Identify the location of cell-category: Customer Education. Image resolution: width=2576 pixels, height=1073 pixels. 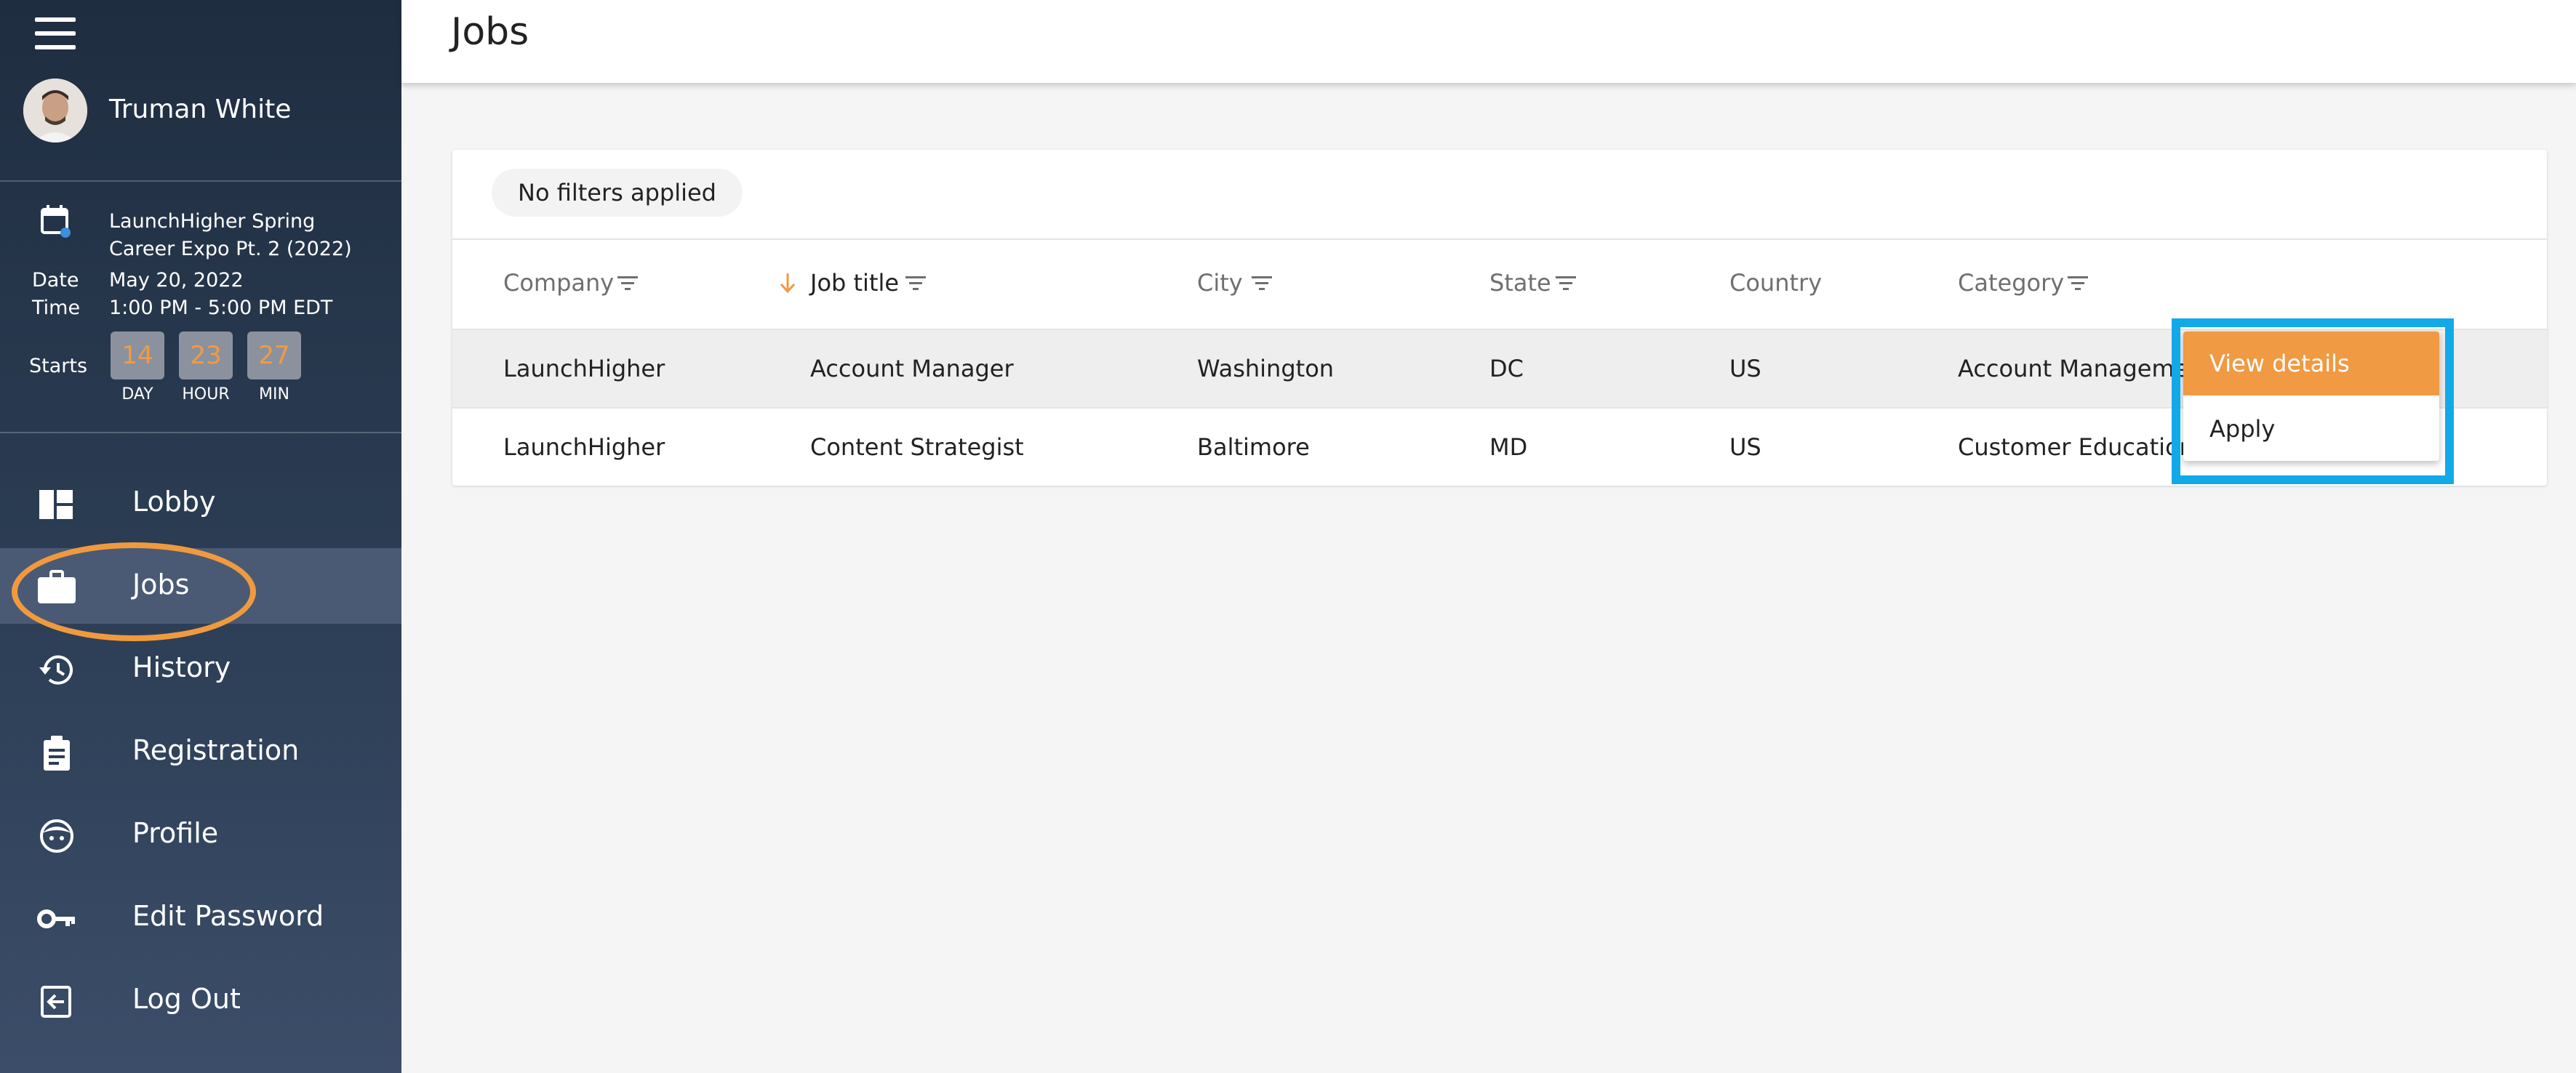
(2076, 447).